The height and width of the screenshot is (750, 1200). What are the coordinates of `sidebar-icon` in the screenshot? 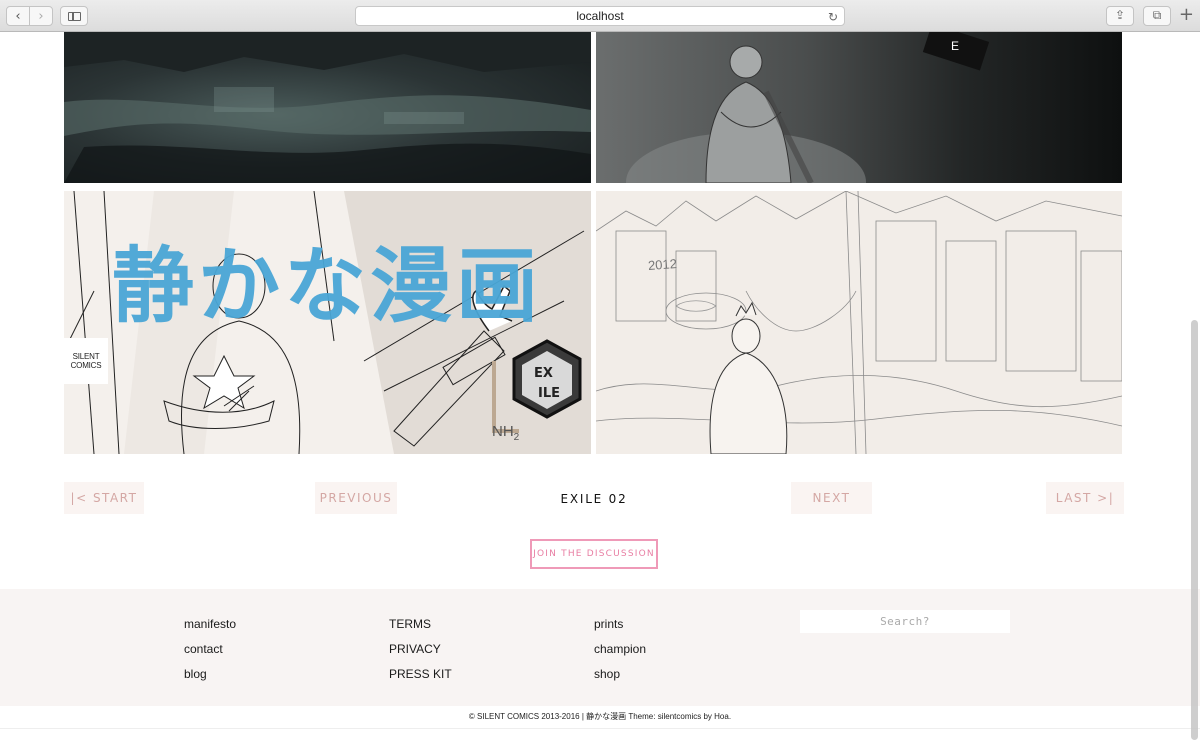 It's located at (74, 16).